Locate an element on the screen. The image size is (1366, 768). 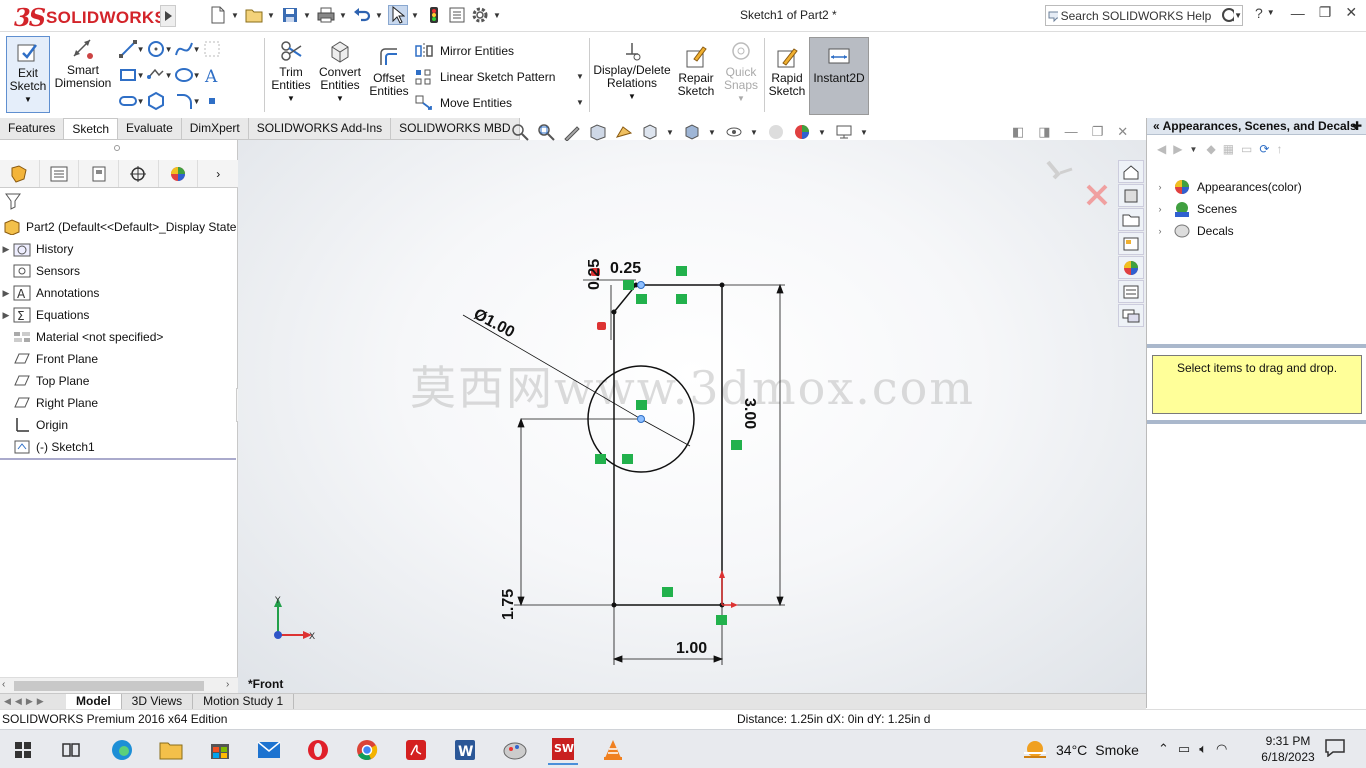
sketch-profile is located at coordinates (668, 445).